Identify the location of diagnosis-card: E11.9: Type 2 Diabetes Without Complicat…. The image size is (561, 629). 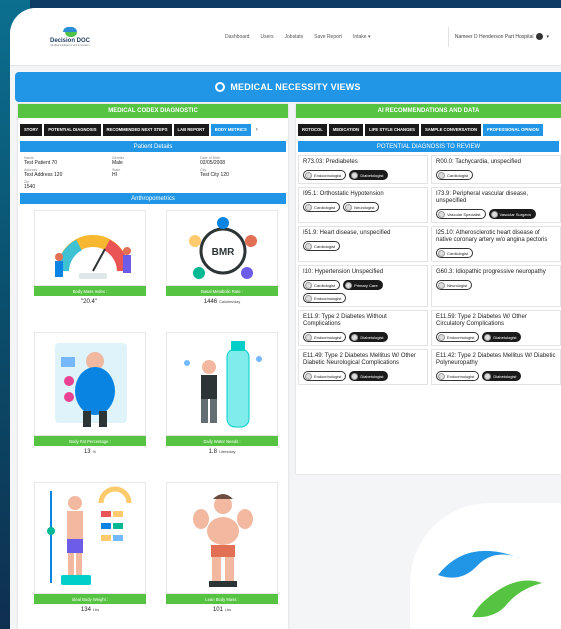
(363, 328).